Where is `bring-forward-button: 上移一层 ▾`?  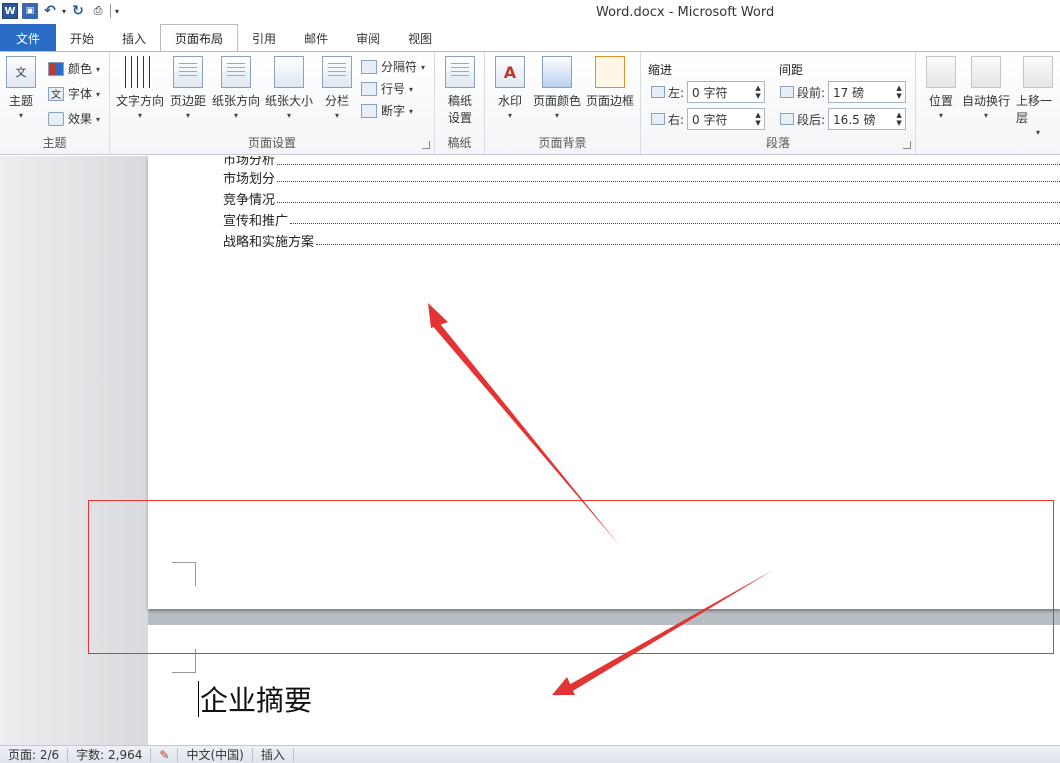
bring-forward-button: 上移一层 ▾ is located at coordinates (1038, 96).